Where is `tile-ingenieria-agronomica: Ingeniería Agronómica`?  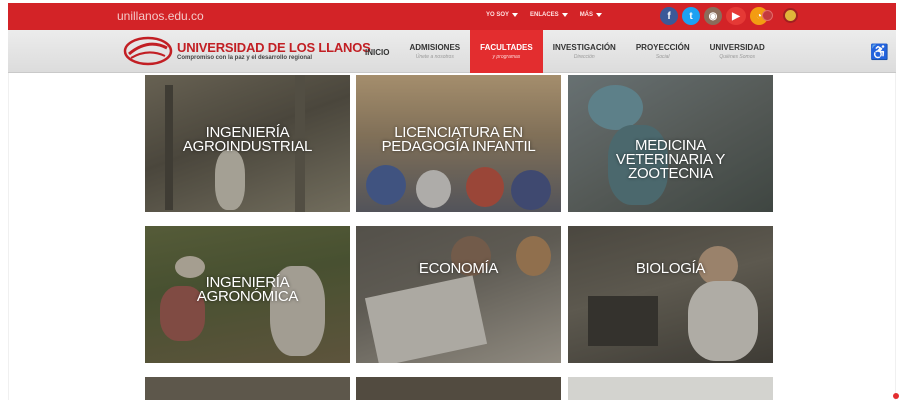
tile-ingenieria-agronomica: Ingeniería Agronómica is located at coordinates (247, 294).